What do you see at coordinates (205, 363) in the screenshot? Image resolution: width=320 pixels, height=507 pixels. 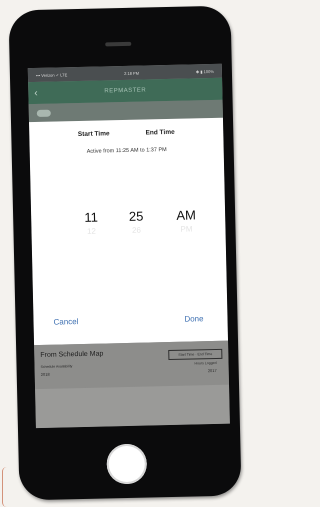 I see `right-label: Hours Logged` at bounding box center [205, 363].